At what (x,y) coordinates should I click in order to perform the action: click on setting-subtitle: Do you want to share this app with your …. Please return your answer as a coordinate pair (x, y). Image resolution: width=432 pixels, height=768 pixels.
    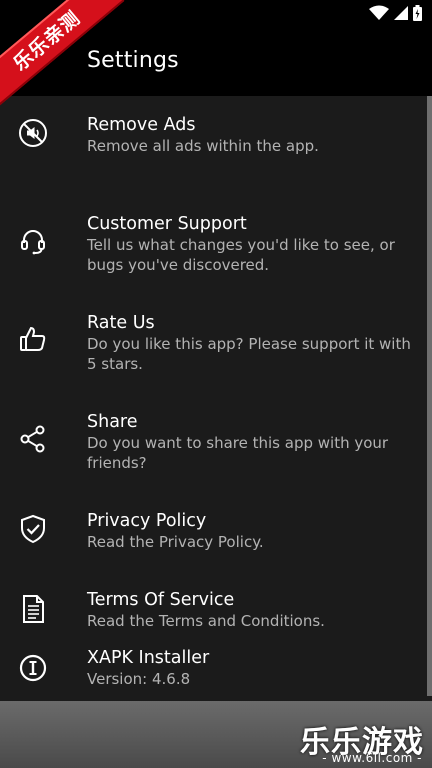
    Looking at the image, I should click on (238, 453).